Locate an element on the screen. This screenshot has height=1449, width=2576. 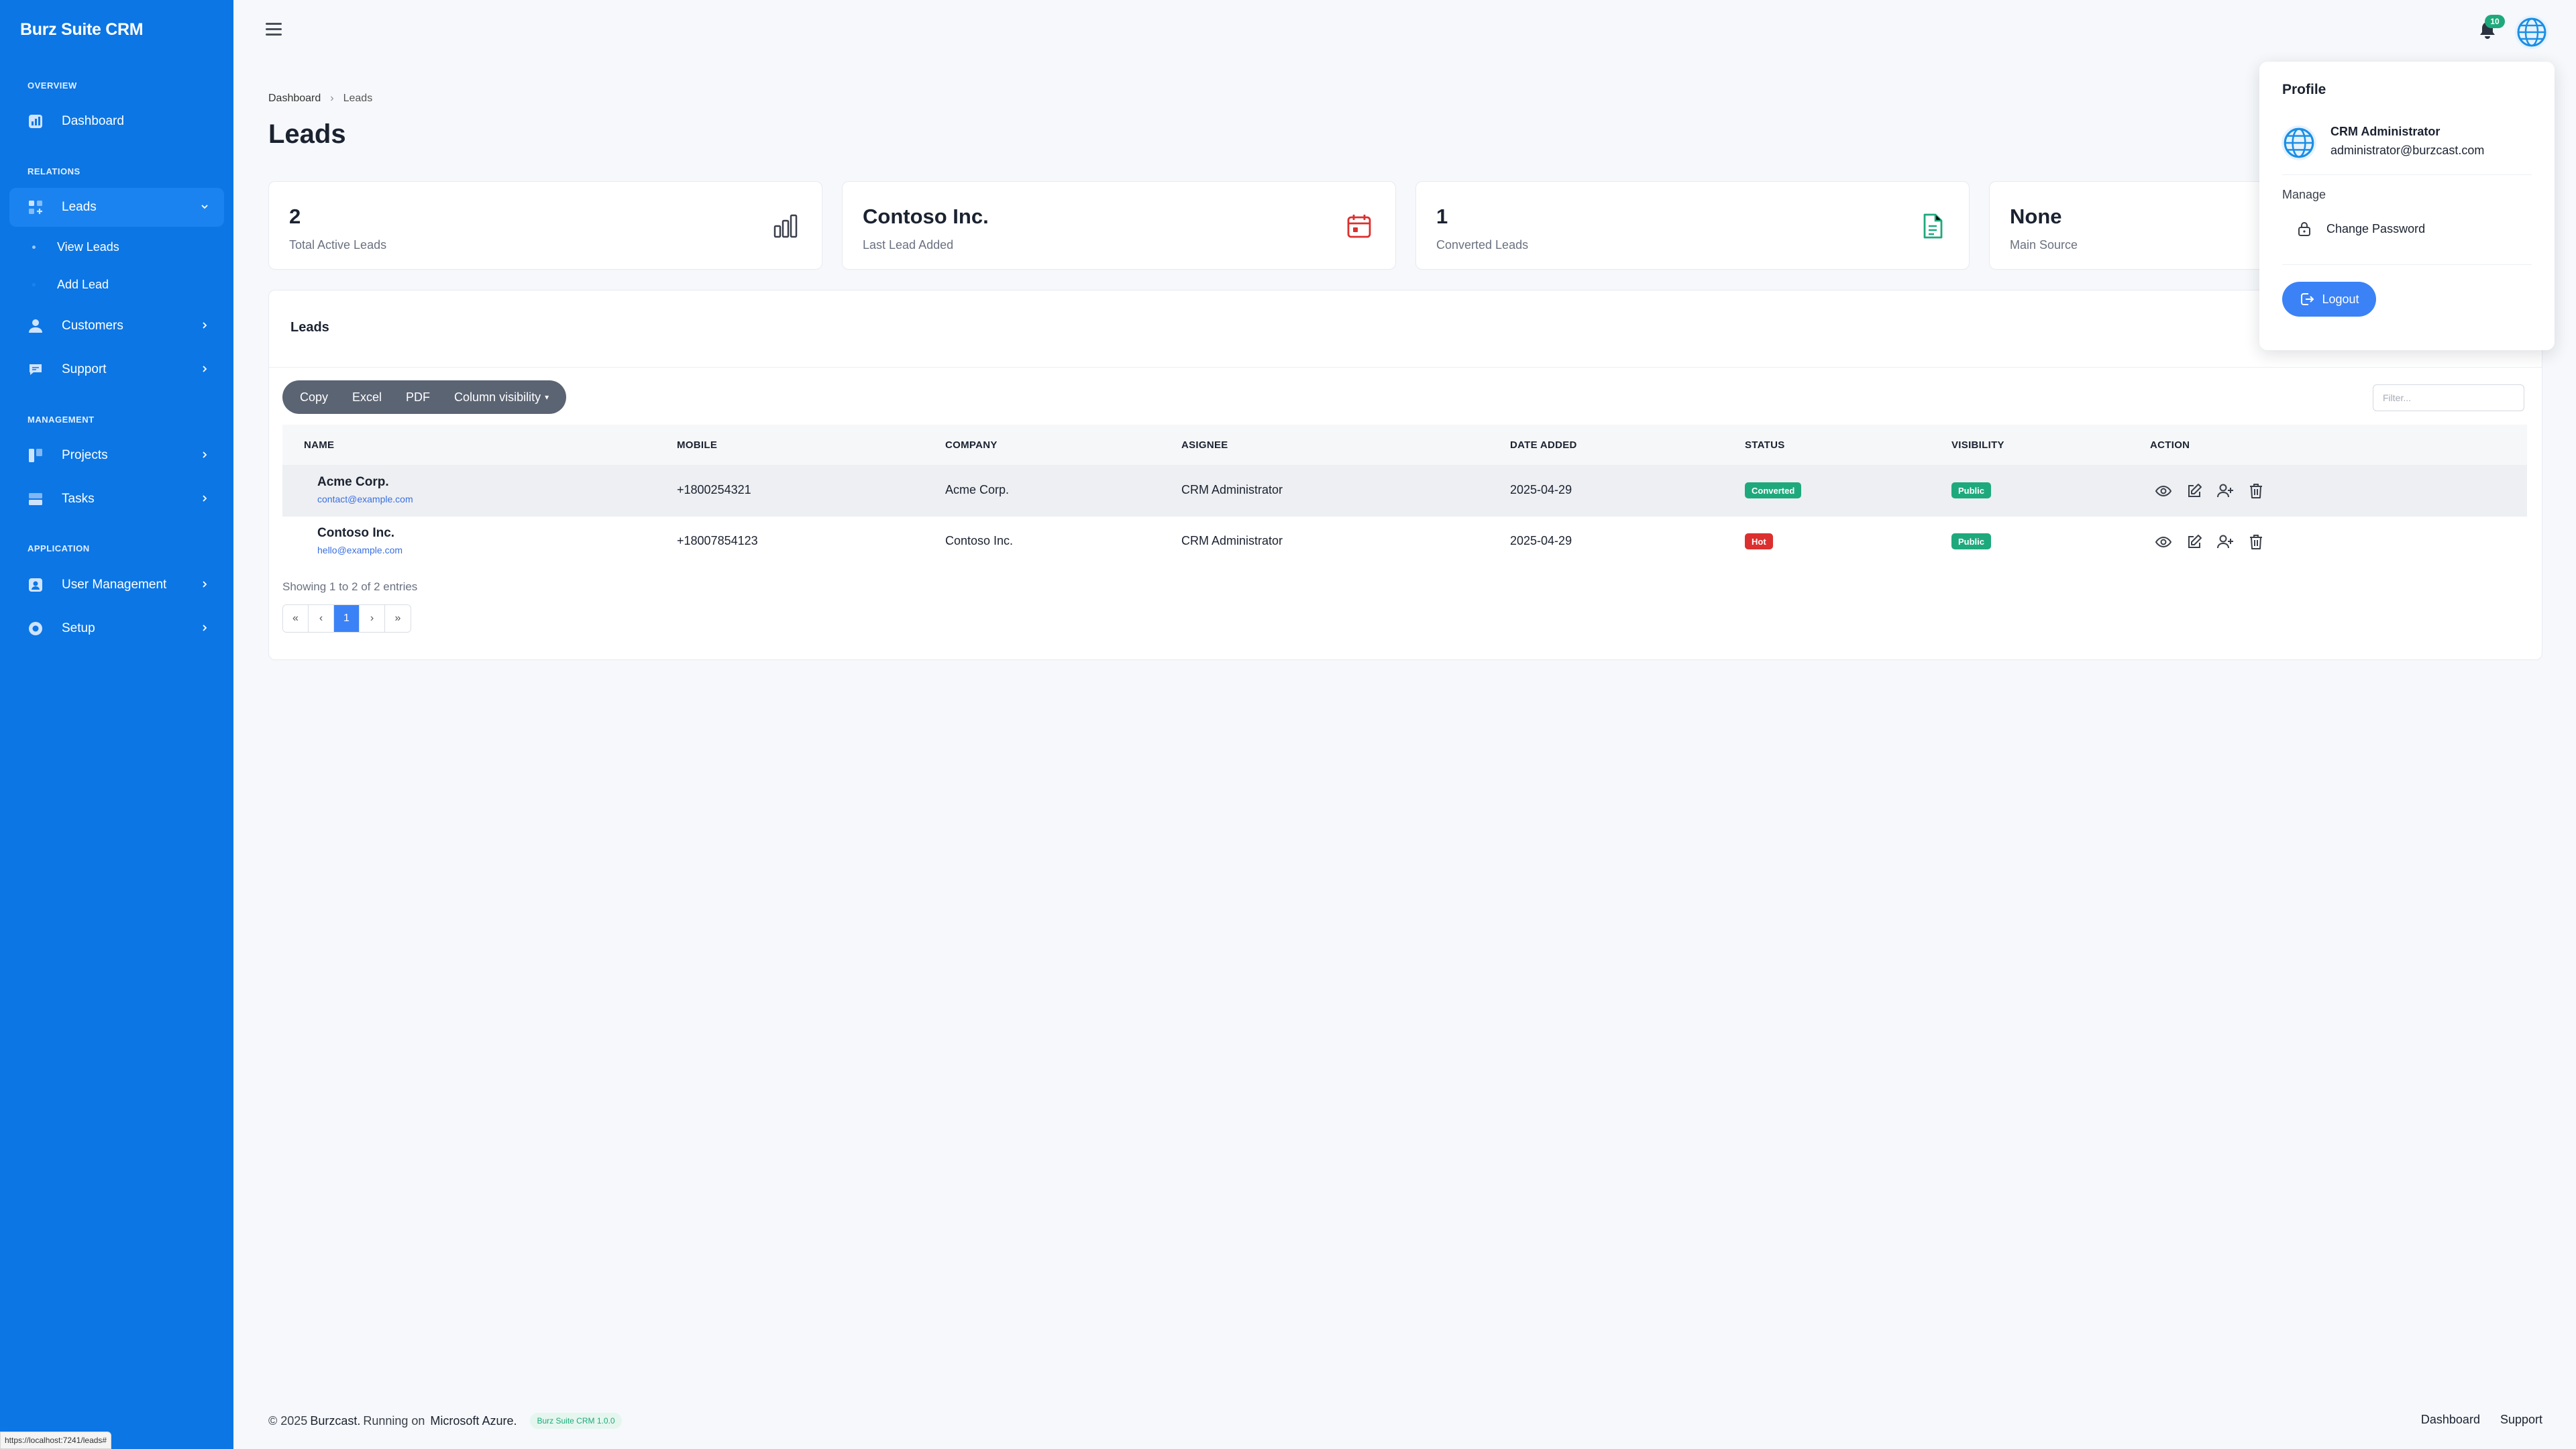
stat-value: None is located at coordinates (2036, 216).